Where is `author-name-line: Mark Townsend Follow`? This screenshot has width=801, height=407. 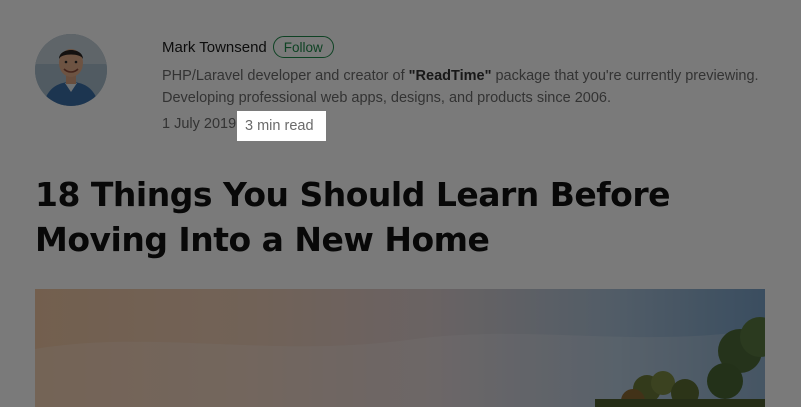
author-name-line: Mark Townsend Follow is located at coordinates (467, 47).